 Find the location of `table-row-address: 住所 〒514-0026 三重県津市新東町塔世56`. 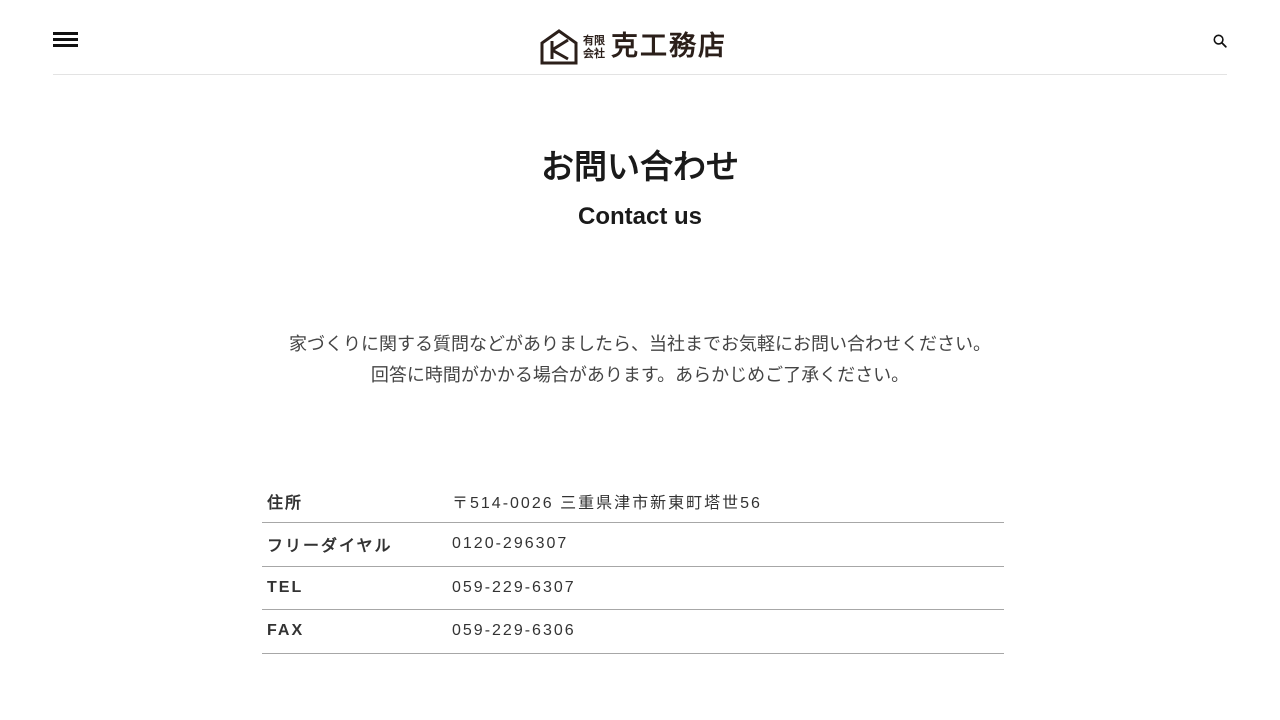

table-row-address: 住所 〒514-0026 三重県津市新東町塔世56 is located at coordinates (633, 501).